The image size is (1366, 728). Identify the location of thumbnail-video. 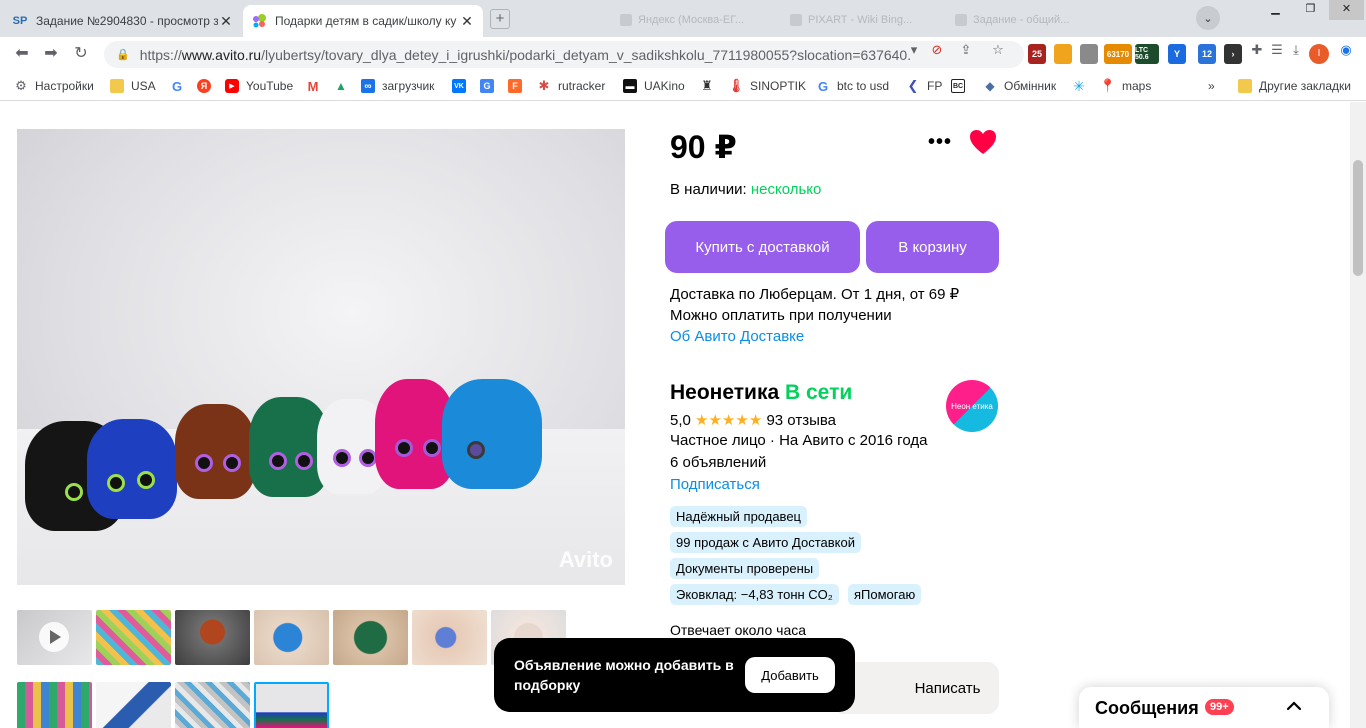
(54, 637).